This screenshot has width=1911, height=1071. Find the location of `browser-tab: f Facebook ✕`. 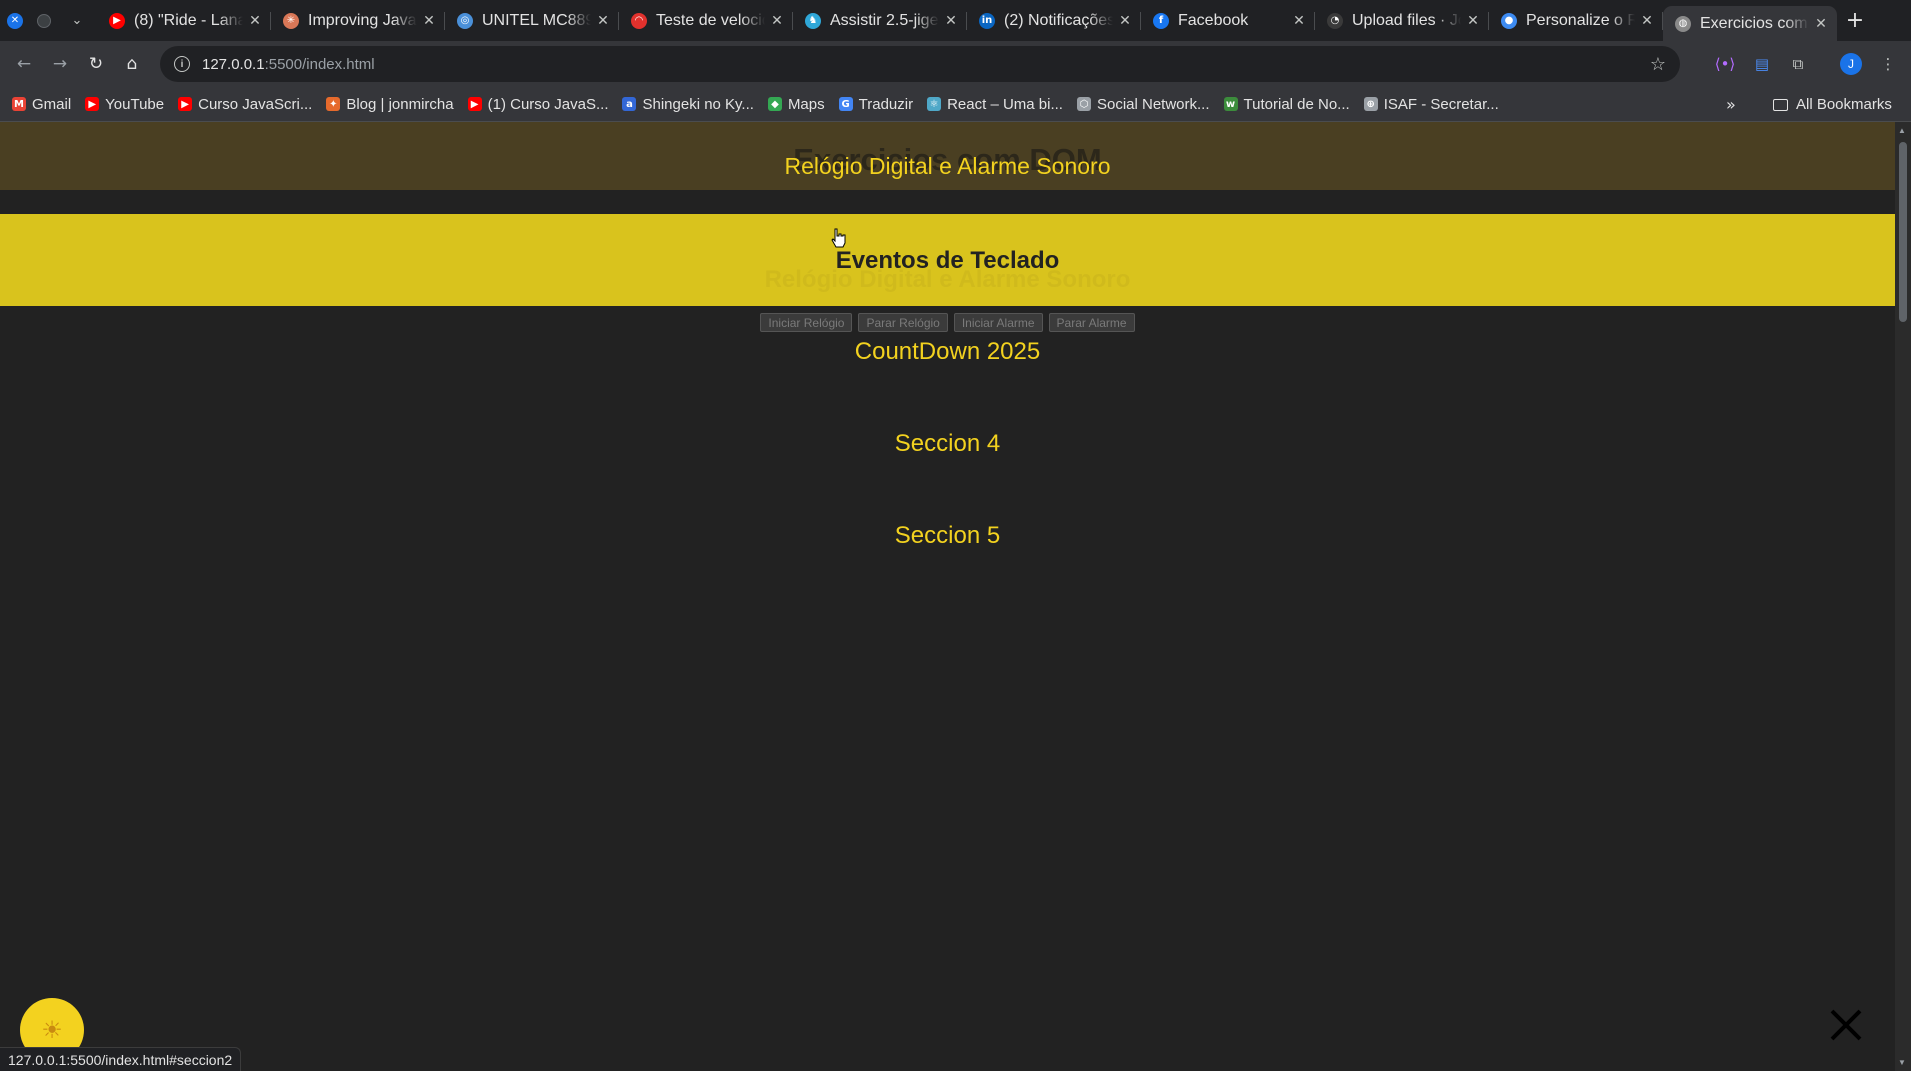

browser-tab: f Facebook ✕ is located at coordinates (1228, 20).